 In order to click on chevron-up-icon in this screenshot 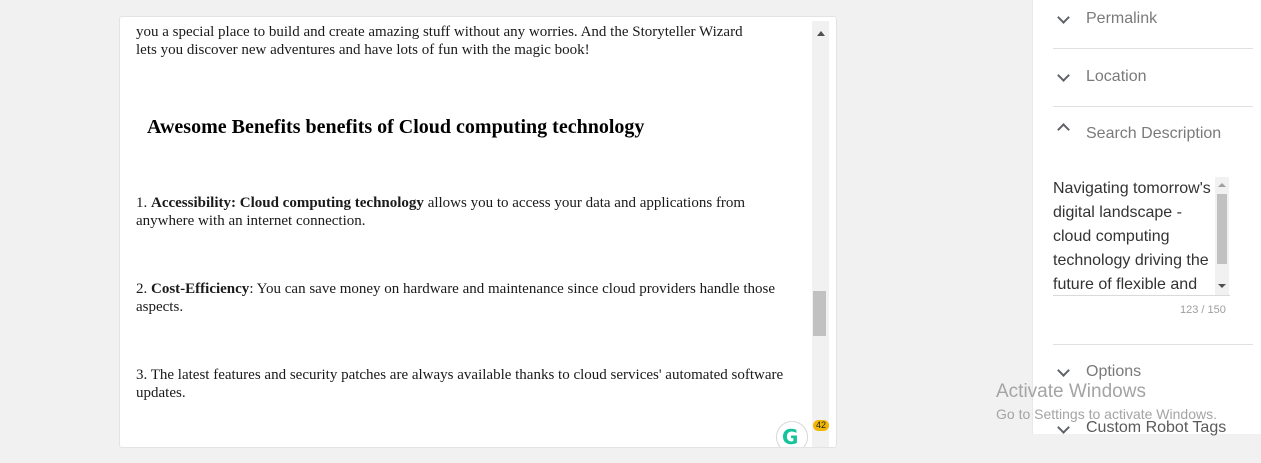, I will do `click(1063, 129)`.